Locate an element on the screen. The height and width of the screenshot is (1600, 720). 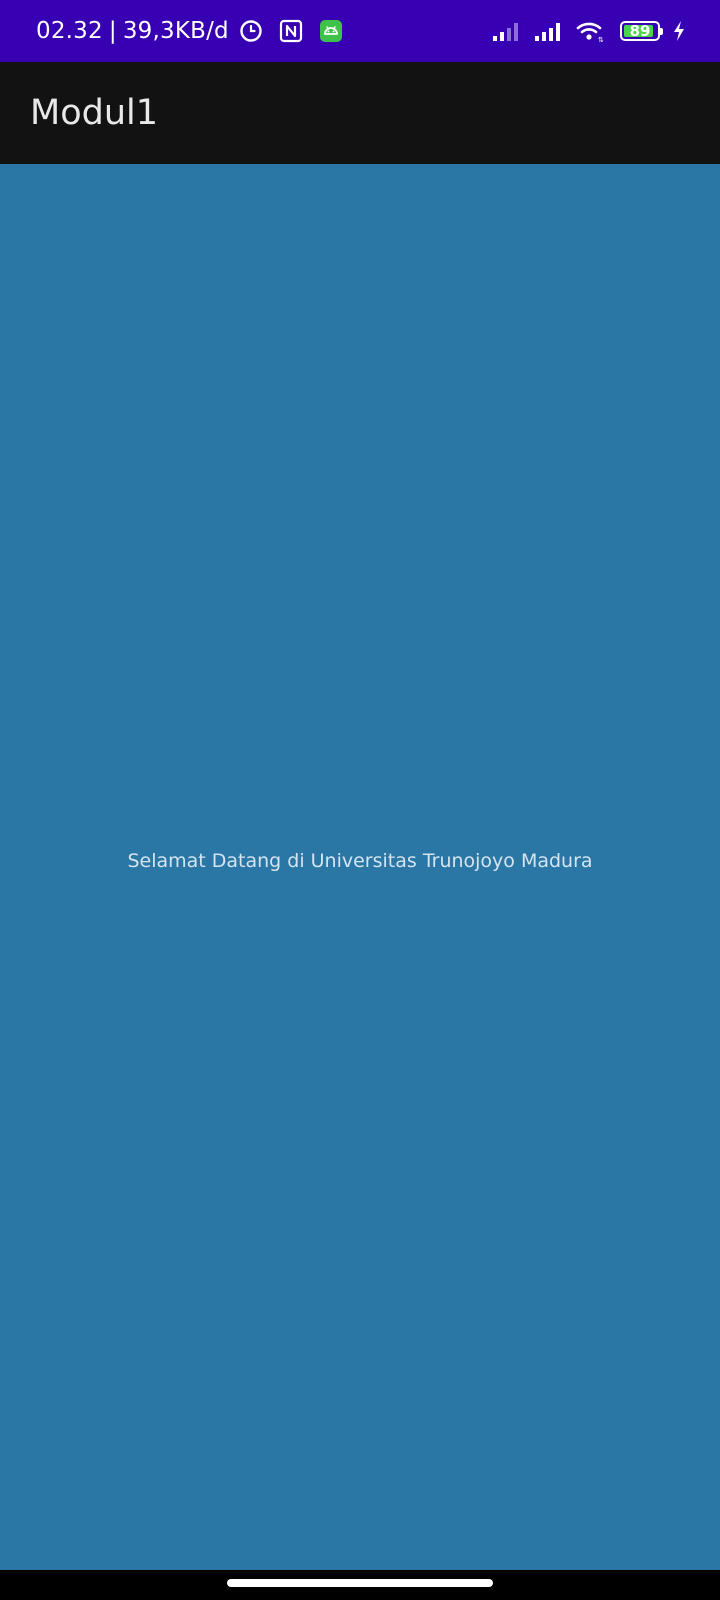
battery-nub is located at coordinates (661, 31).